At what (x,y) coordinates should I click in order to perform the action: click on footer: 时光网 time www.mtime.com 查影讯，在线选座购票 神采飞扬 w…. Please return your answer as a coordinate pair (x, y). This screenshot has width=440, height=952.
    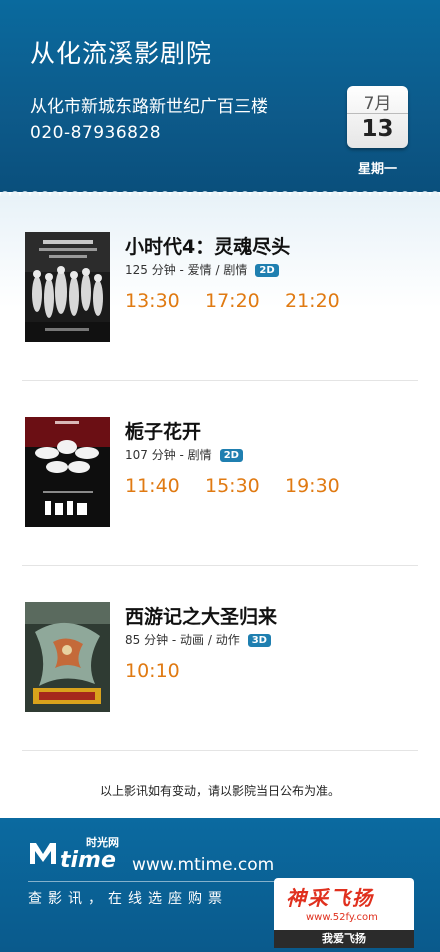
    Looking at the image, I should click on (220, 885).